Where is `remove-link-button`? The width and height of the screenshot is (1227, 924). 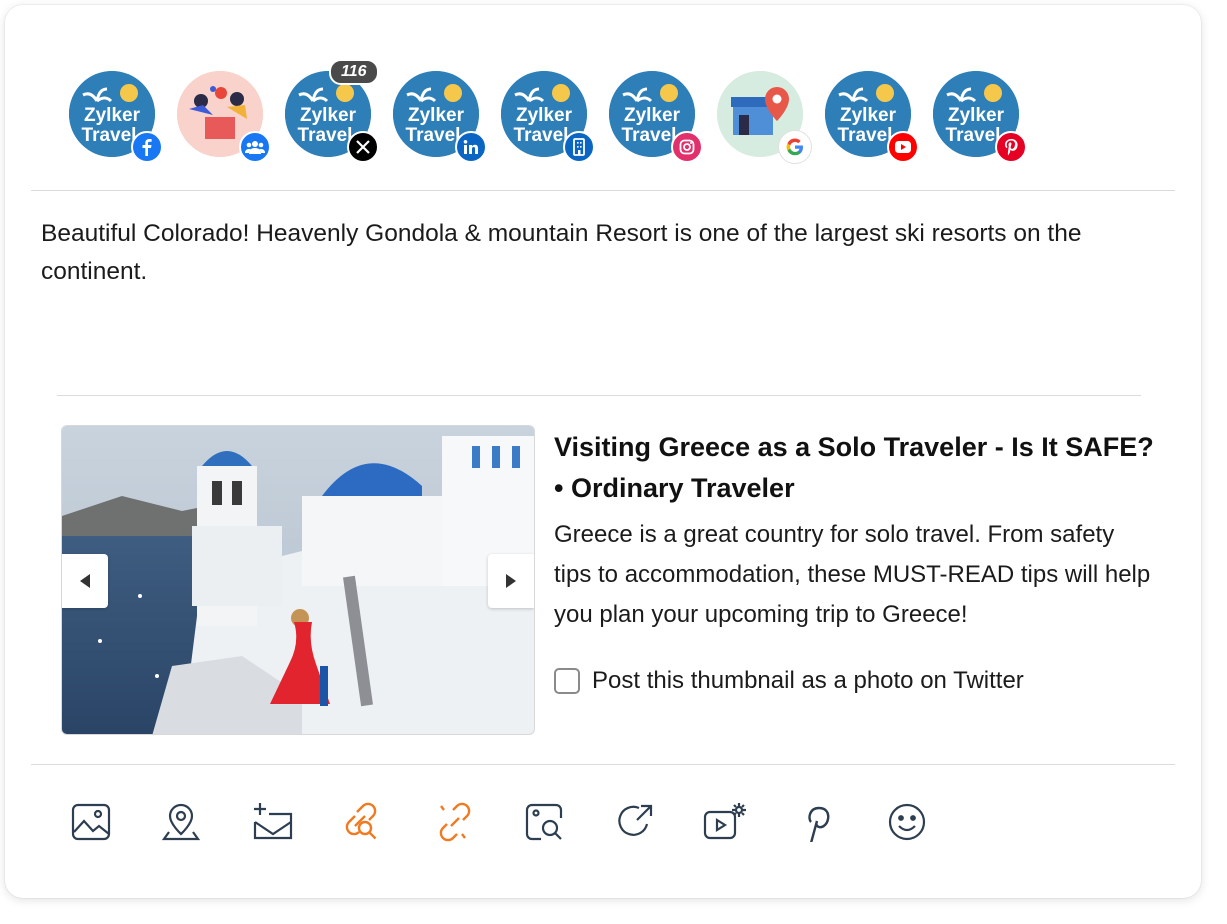 remove-link-button is located at coordinates (455, 822).